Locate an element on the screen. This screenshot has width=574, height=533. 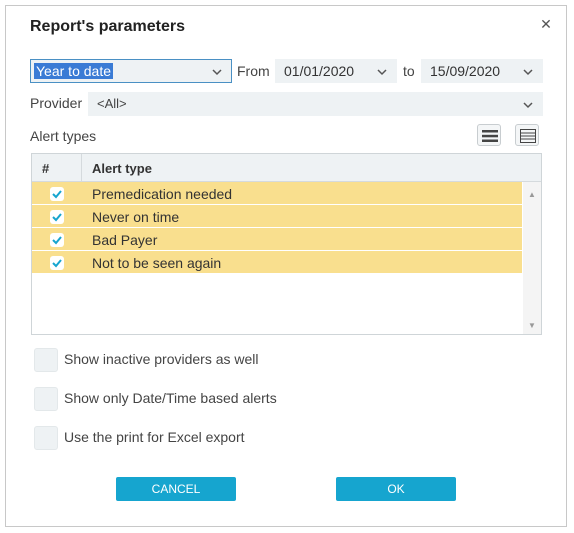
to-date-select: 15/09/2020 is located at coordinates (482, 71).